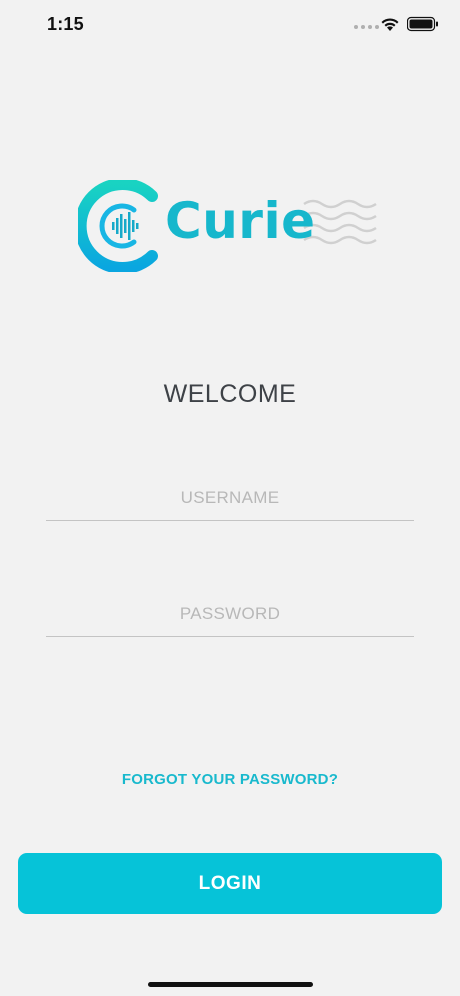 This screenshot has width=460, height=996. Describe the element at coordinates (230, 394) in the screenshot. I see `welcome-title: WELCOME` at that location.